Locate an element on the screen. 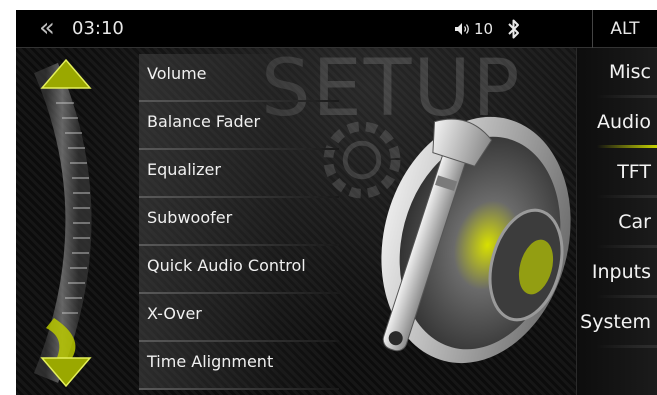  scroller-arc is located at coordinates (62, 222).